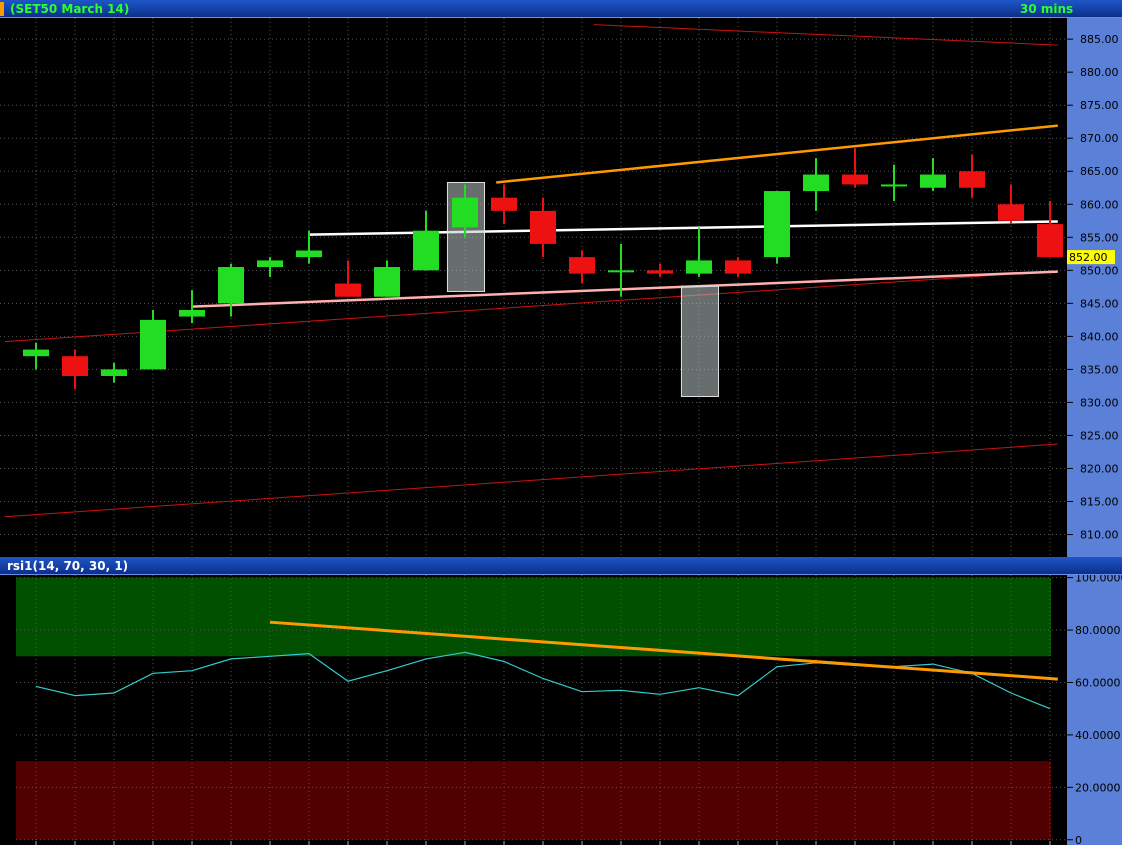  What do you see at coordinates (1099, 468) in the screenshot?
I see `price-tick-label: 820.00` at bounding box center [1099, 468].